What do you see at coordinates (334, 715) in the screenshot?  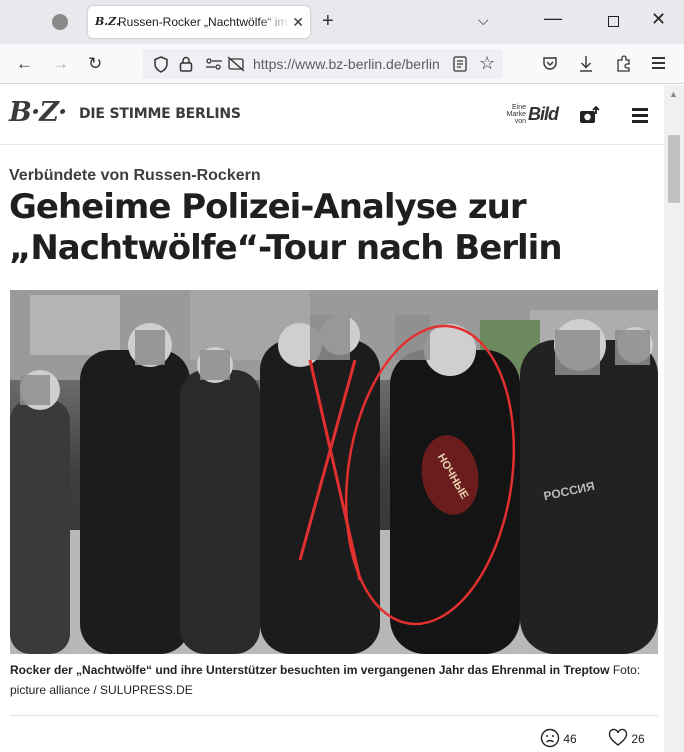 I see `divider` at bounding box center [334, 715].